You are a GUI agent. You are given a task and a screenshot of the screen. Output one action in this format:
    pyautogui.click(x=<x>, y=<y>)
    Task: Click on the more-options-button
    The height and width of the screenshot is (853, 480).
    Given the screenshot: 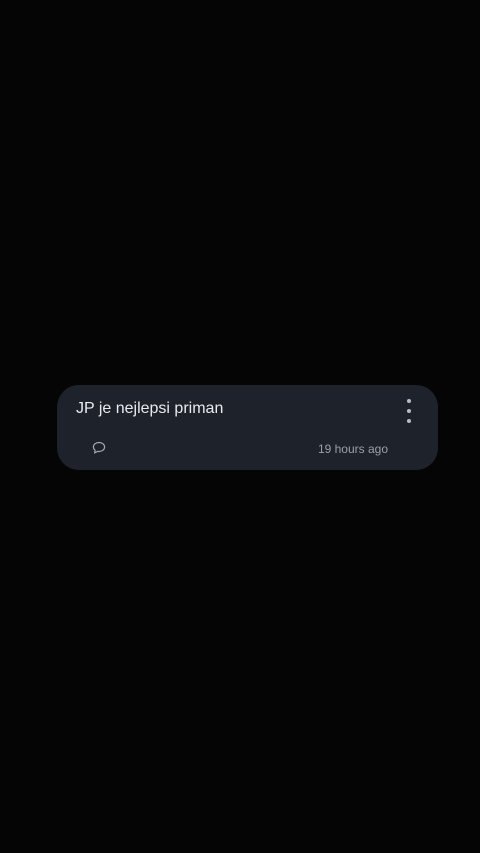 What is the action you would take?
    pyautogui.click(x=409, y=411)
    